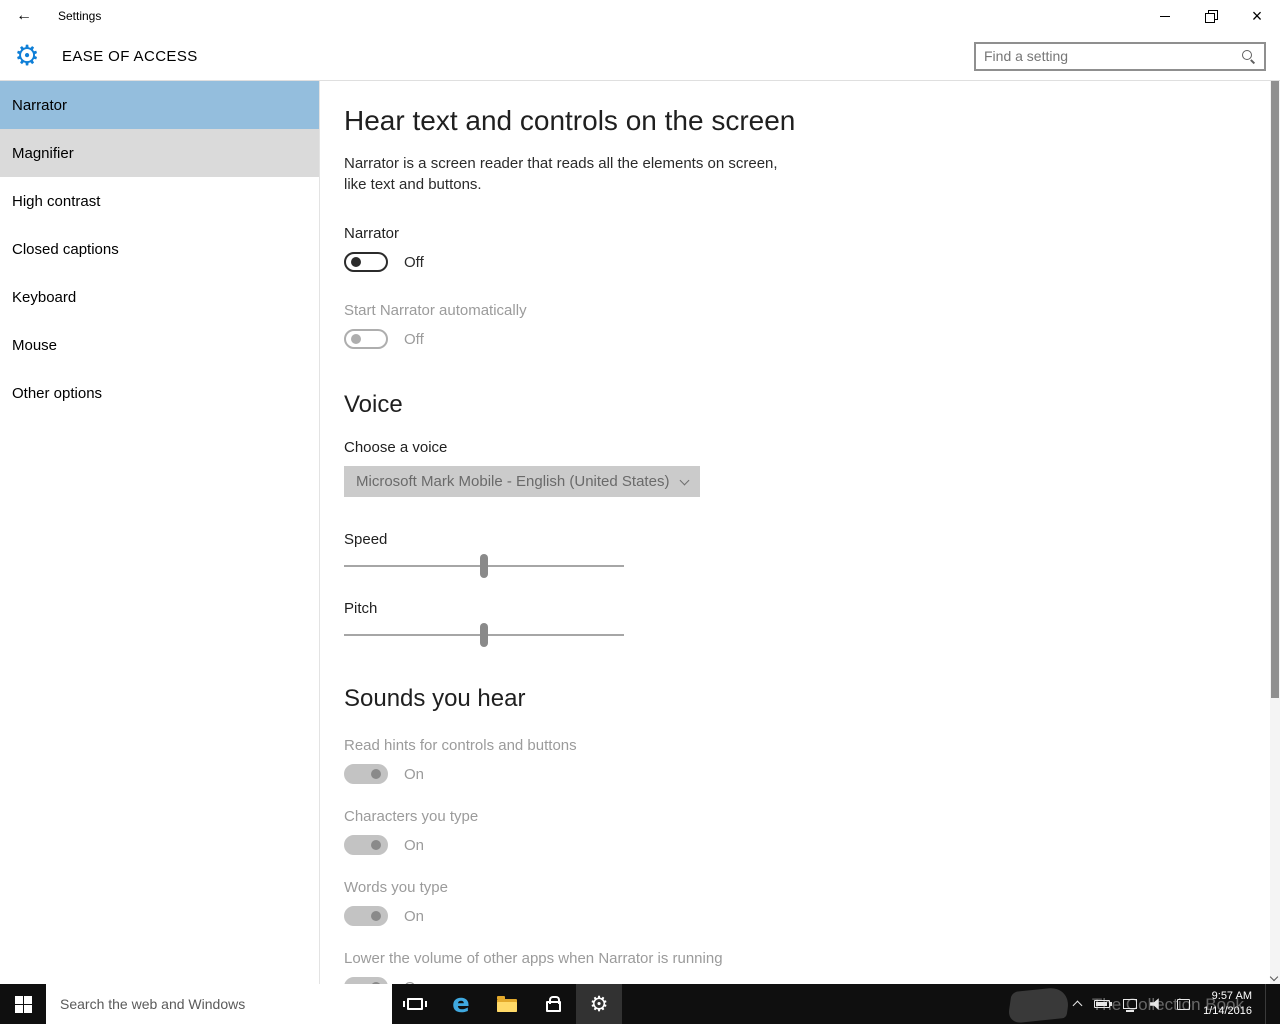  Describe the element at coordinates (1103, 1004) in the screenshot. I see `battery-icon` at that location.